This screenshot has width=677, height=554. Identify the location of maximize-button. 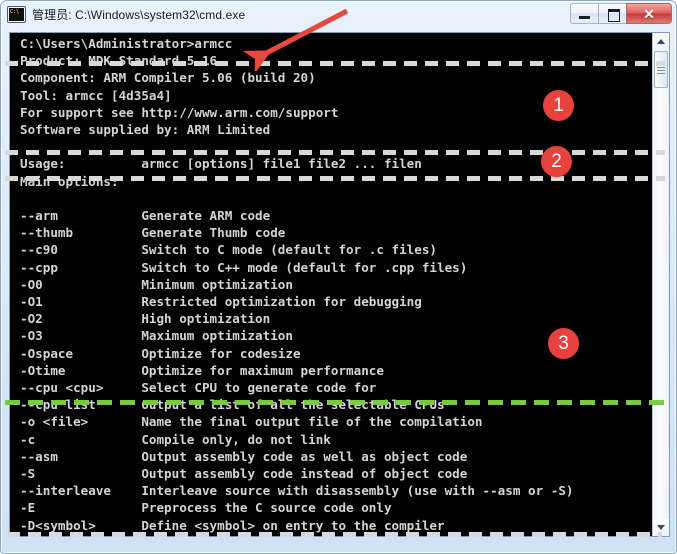
(612, 13).